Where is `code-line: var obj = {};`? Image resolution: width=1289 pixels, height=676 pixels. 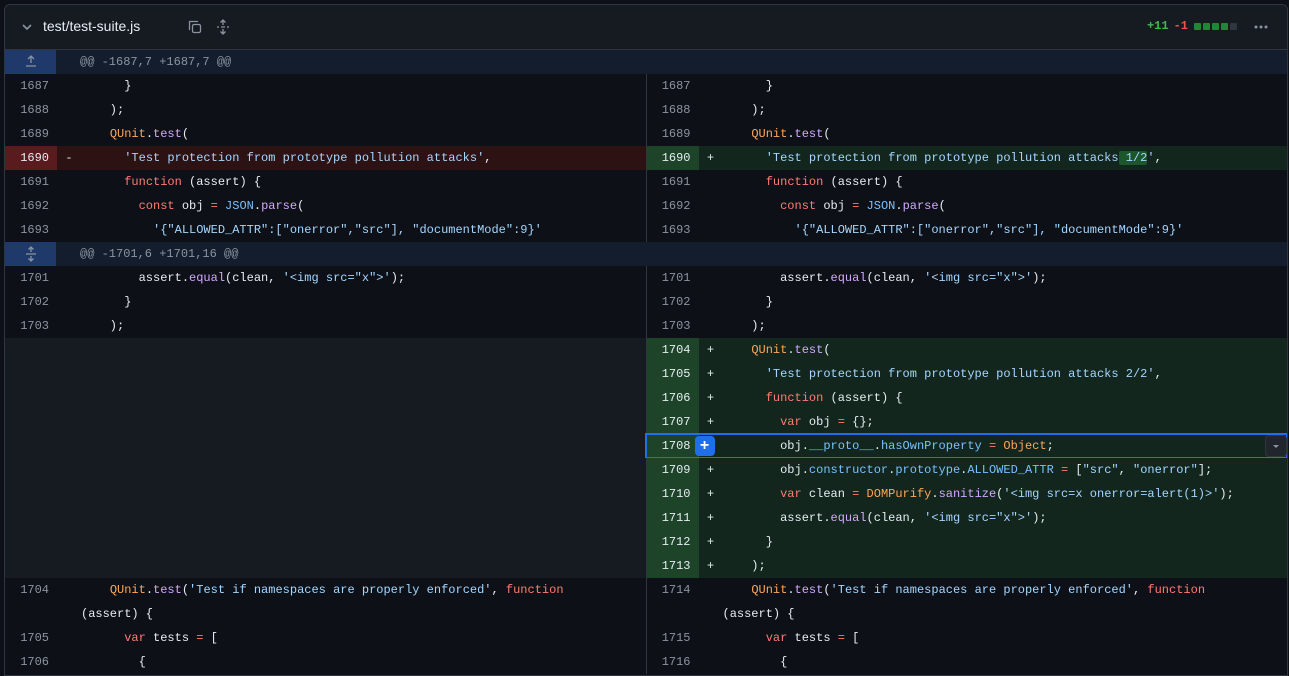 code-line: var obj = {}; is located at coordinates (827, 422).